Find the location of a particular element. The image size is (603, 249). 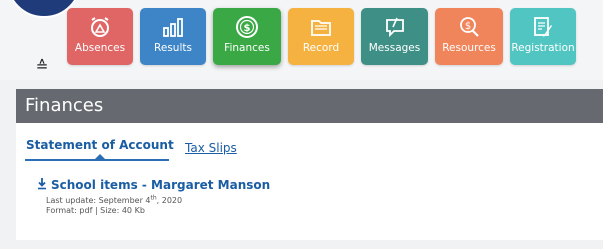

resources-icon: $ is located at coordinates (469, 27).